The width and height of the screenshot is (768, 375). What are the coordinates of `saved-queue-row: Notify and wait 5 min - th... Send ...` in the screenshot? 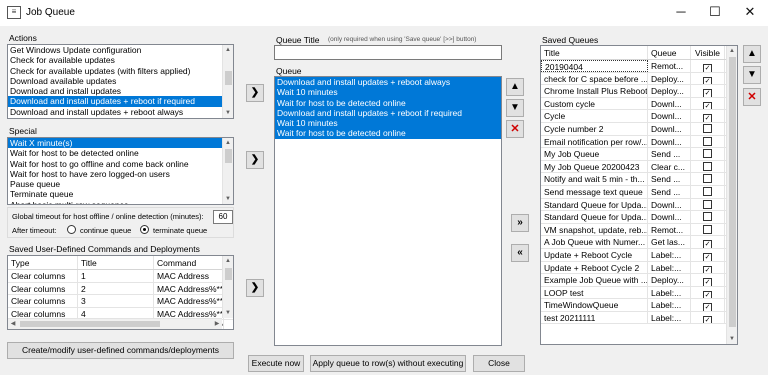 It's located at (639, 179).